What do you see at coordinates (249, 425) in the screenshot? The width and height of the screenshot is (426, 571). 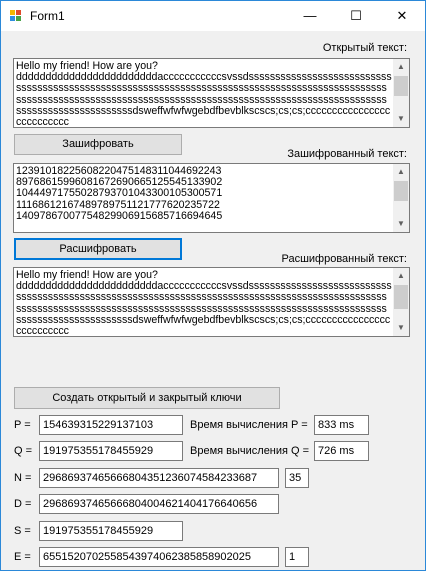 I see `time-p-label: Время вычисления P =` at bounding box center [249, 425].